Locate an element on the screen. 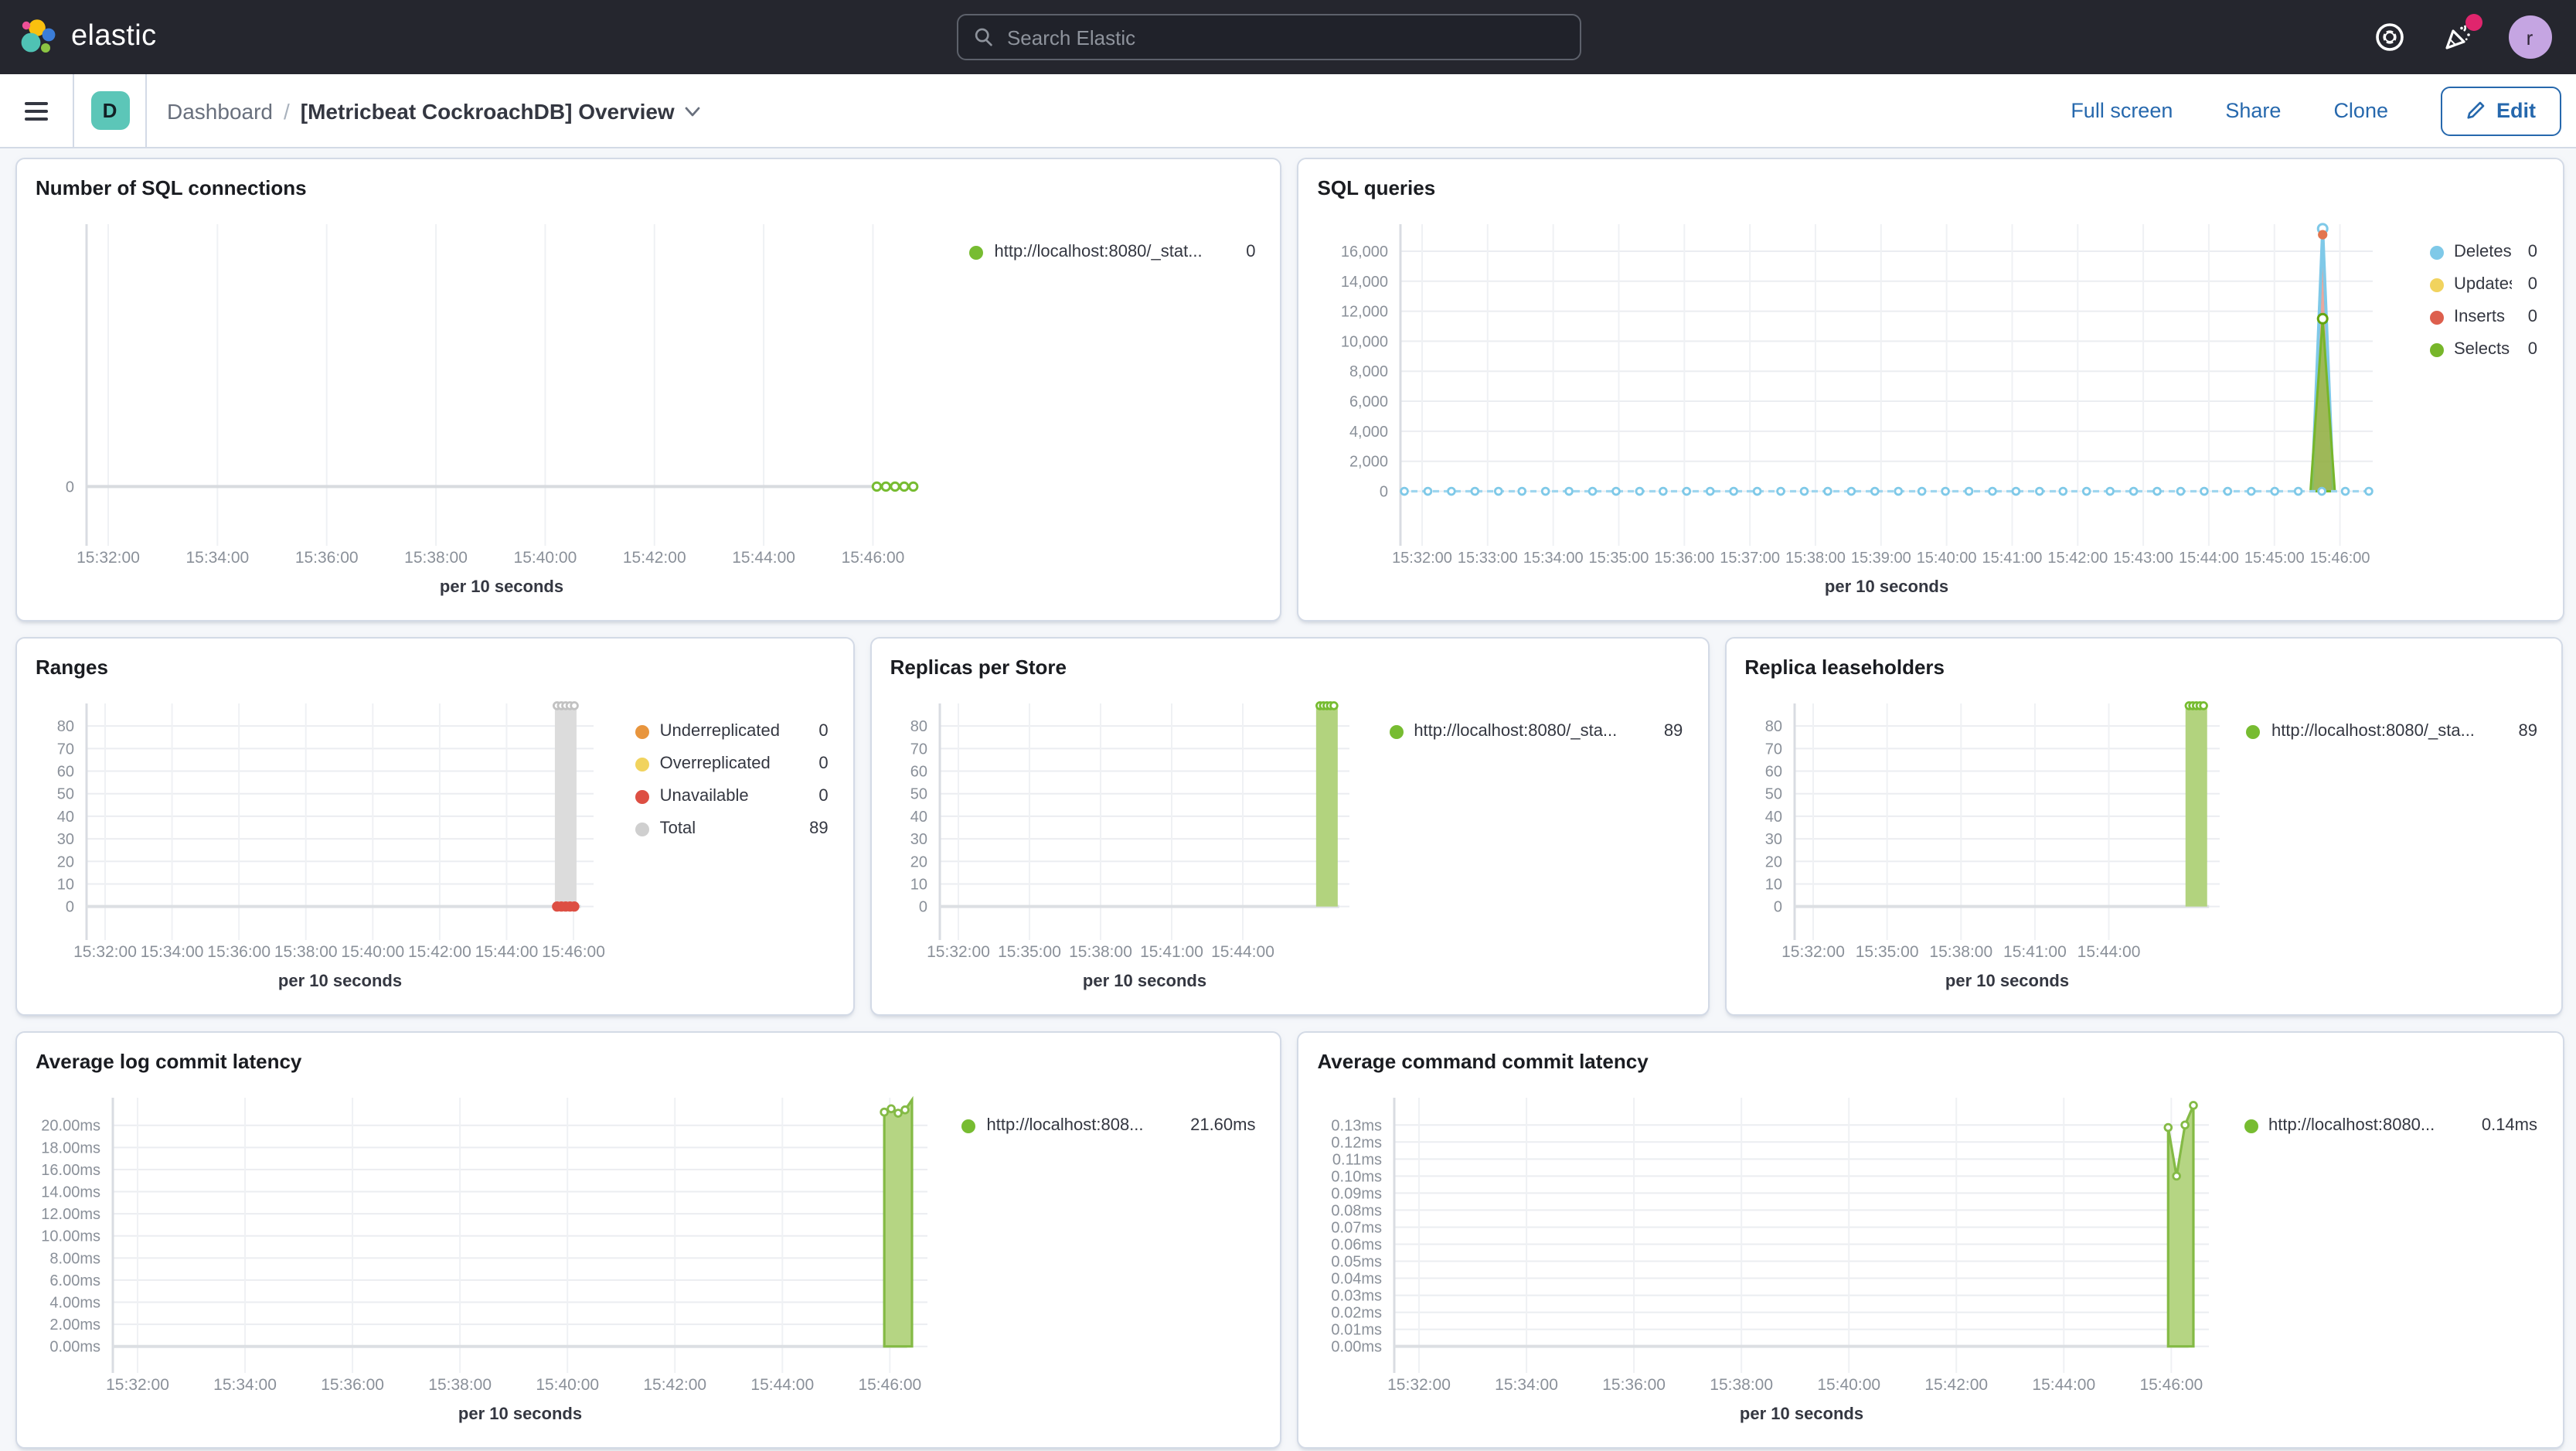 The image size is (2576, 1451). svg-text: 15:36:00 is located at coordinates (239, 952).